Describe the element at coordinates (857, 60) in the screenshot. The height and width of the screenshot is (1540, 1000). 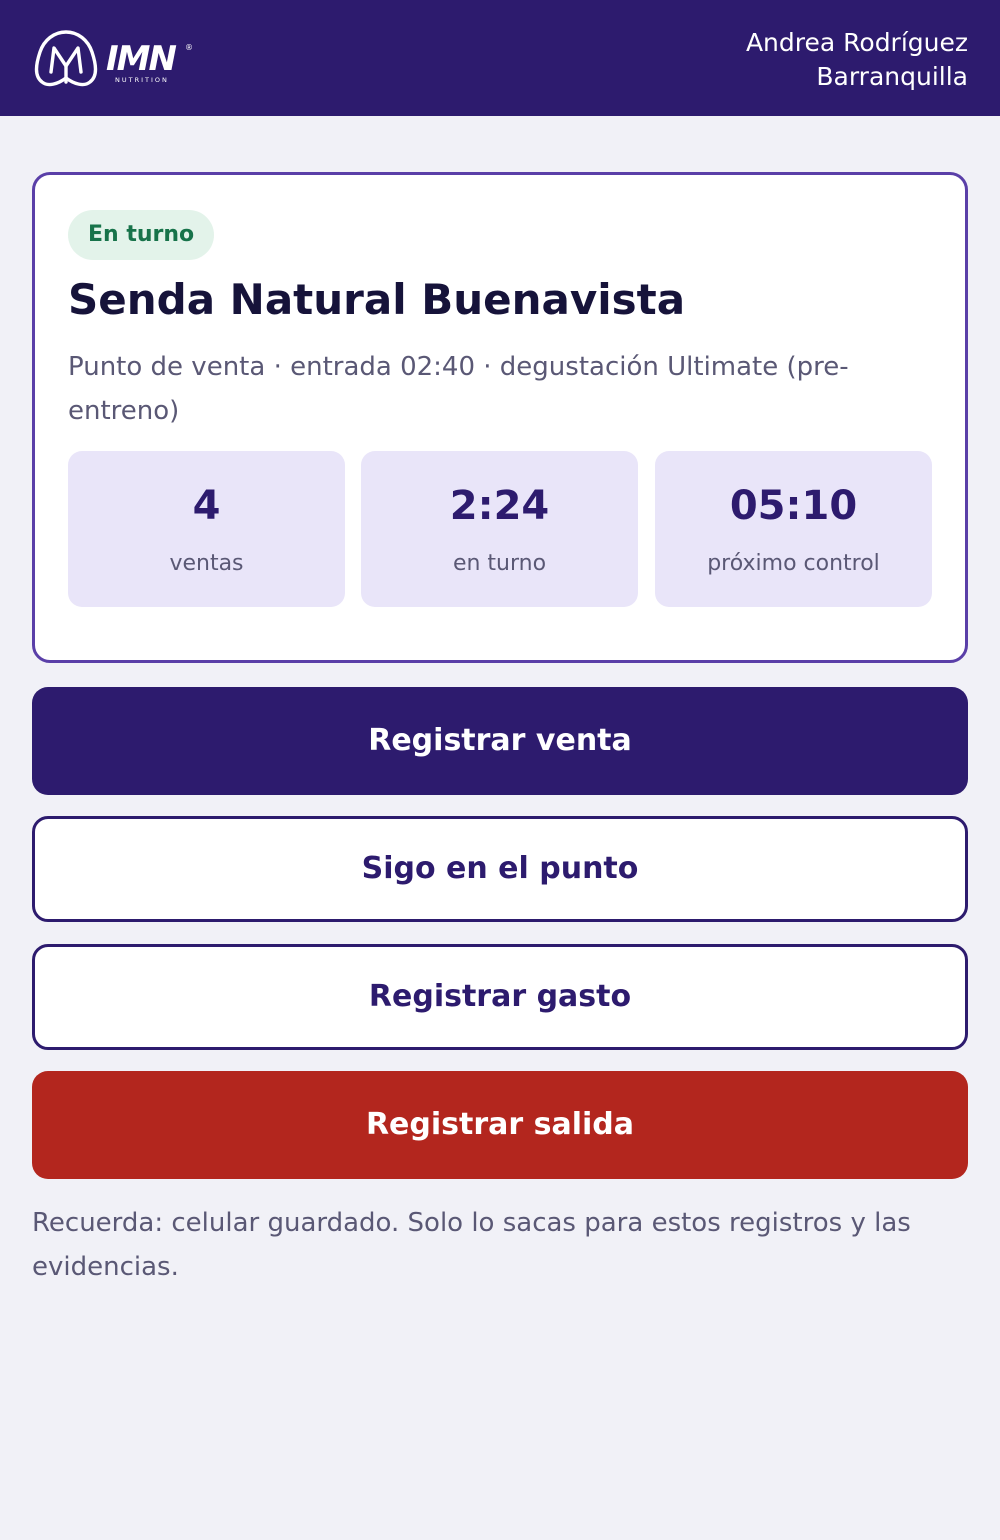
I see `user-info: Andrea Rodríguez Barranquilla` at that location.